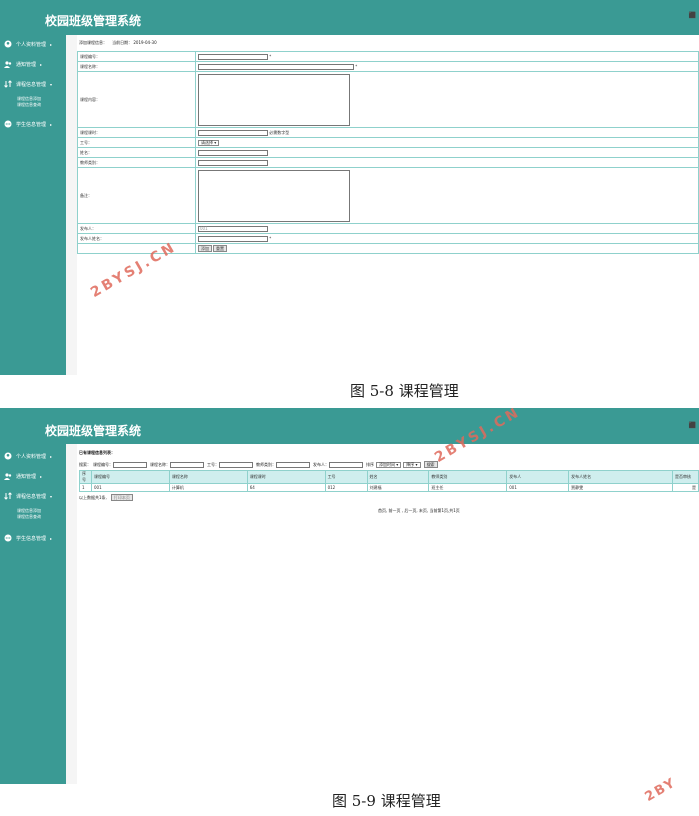 This screenshot has height=816, width=699. Describe the element at coordinates (85, 477) in the screenshot. I see `col-header: 序号` at that location.